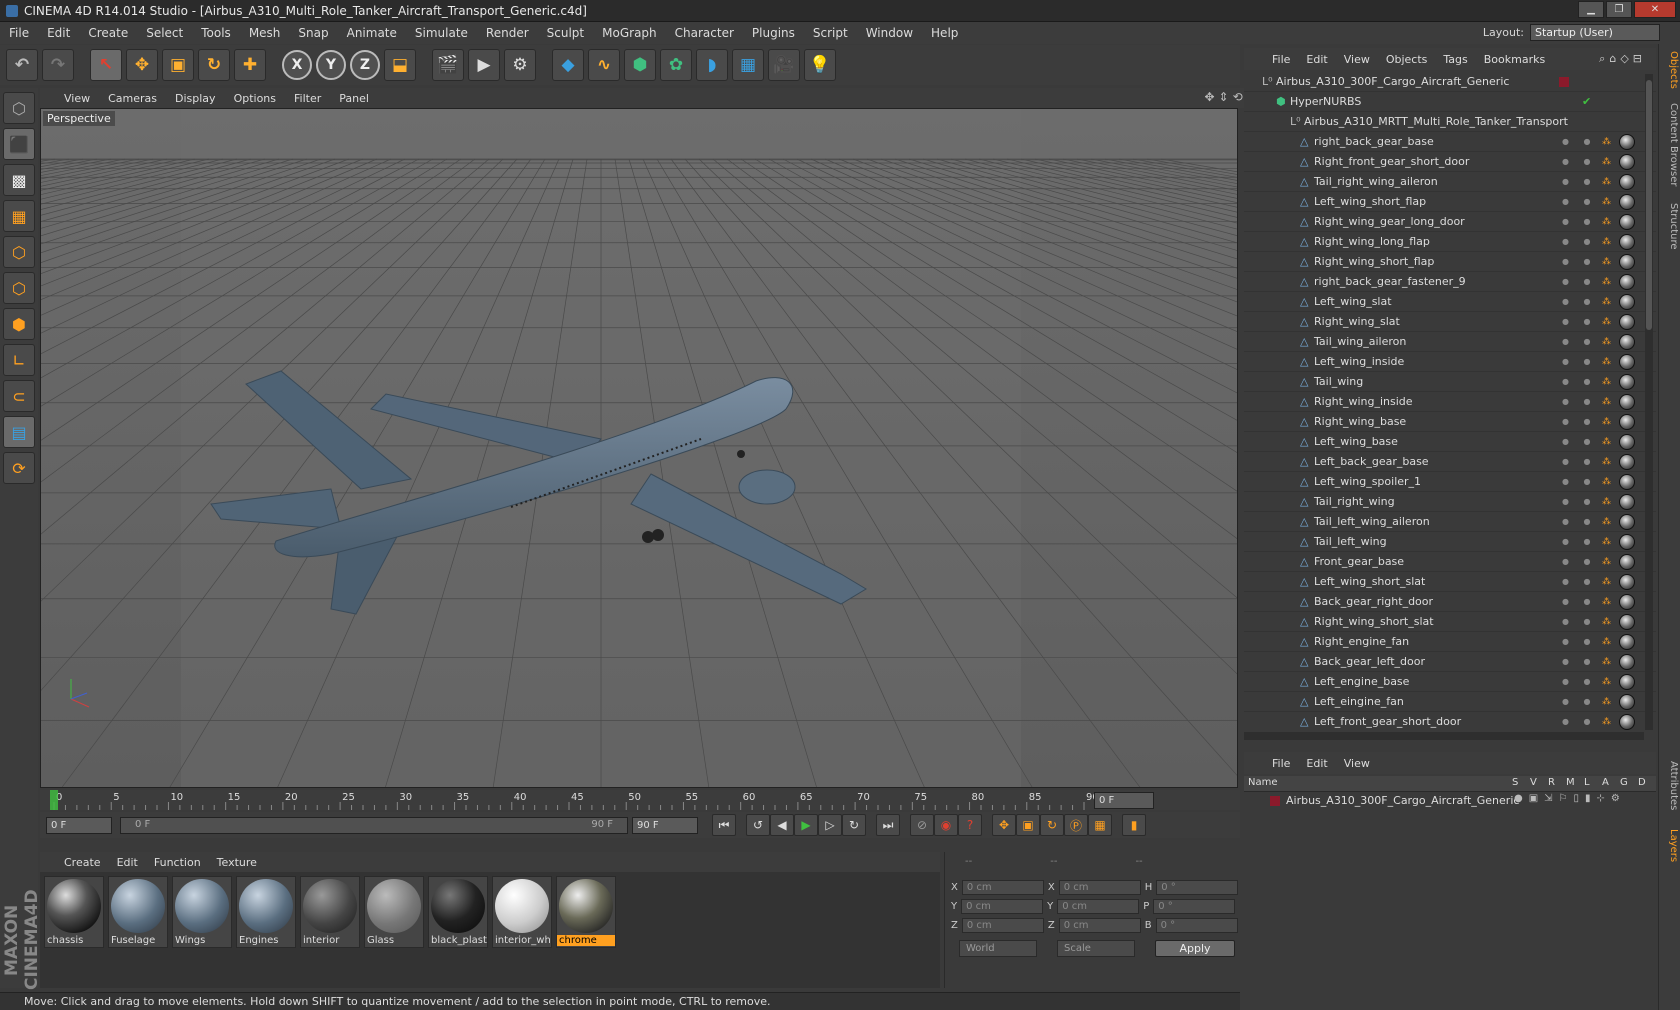 This screenshot has height=1010, width=1680. What do you see at coordinates (522, 912) in the screenshot?
I see `material-swatch: interior_wh` at bounding box center [522, 912].